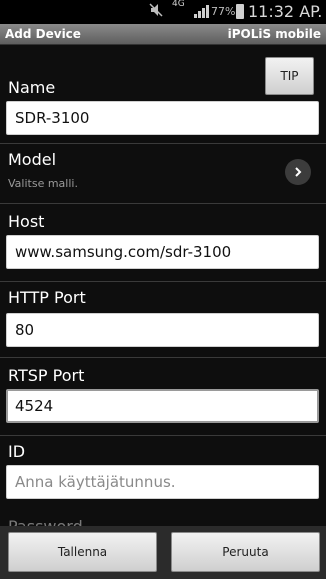  Describe the element at coordinates (274, 34) in the screenshot. I see `app-name: iPOLiS mobile` at that location.